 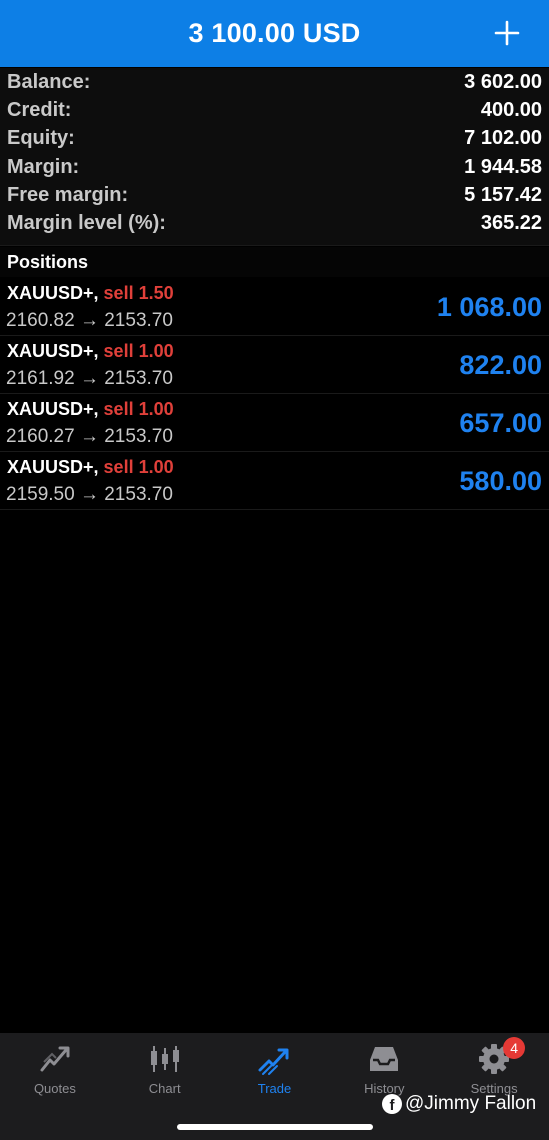 What do you see at coordinates (138, 293) in the screenshot?
I see `position-side: sell 1.50` at bounding box center [138, 293].